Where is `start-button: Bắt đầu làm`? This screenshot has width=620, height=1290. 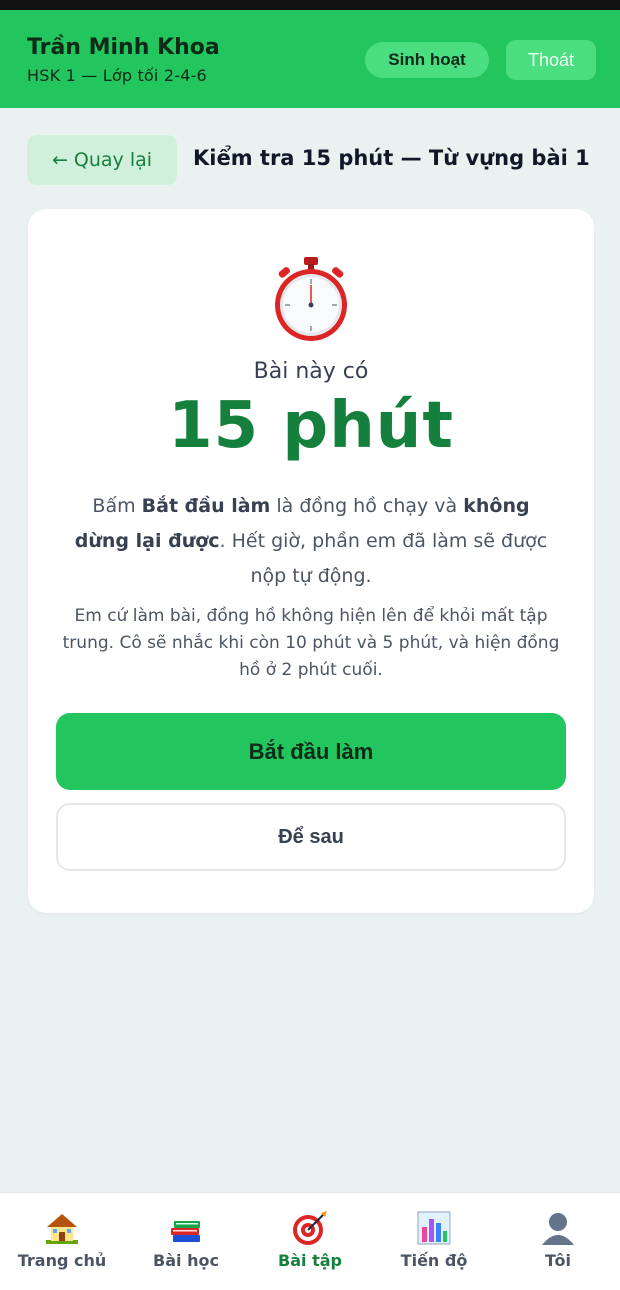 start-button: Bắt đầu làm is located at coordinates (311, 751).